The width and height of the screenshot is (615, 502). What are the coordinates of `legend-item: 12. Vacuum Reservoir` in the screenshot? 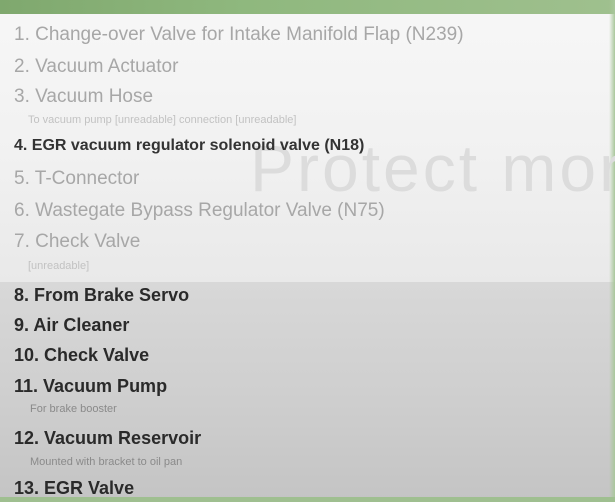 It's located at (108, 438).